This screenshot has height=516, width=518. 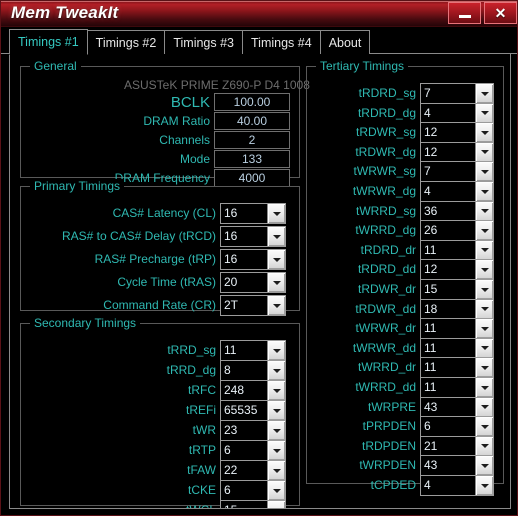 What do you see at coordinates (457, 466) in the screenshot?
I see `tertiary-combo-twrpden: 43` at bounding box center [457, 466].